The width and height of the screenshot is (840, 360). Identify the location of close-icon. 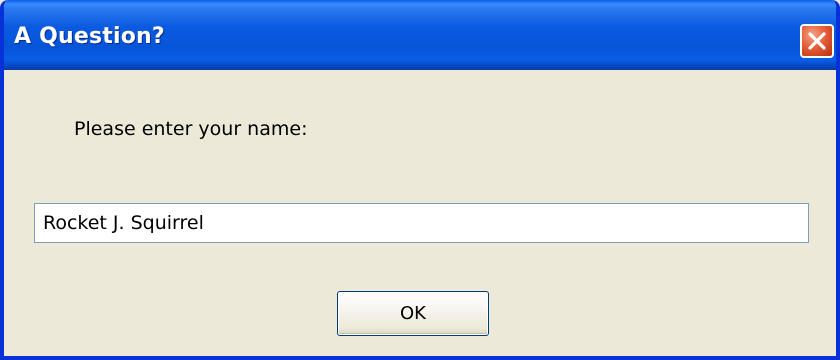
(817, 41).